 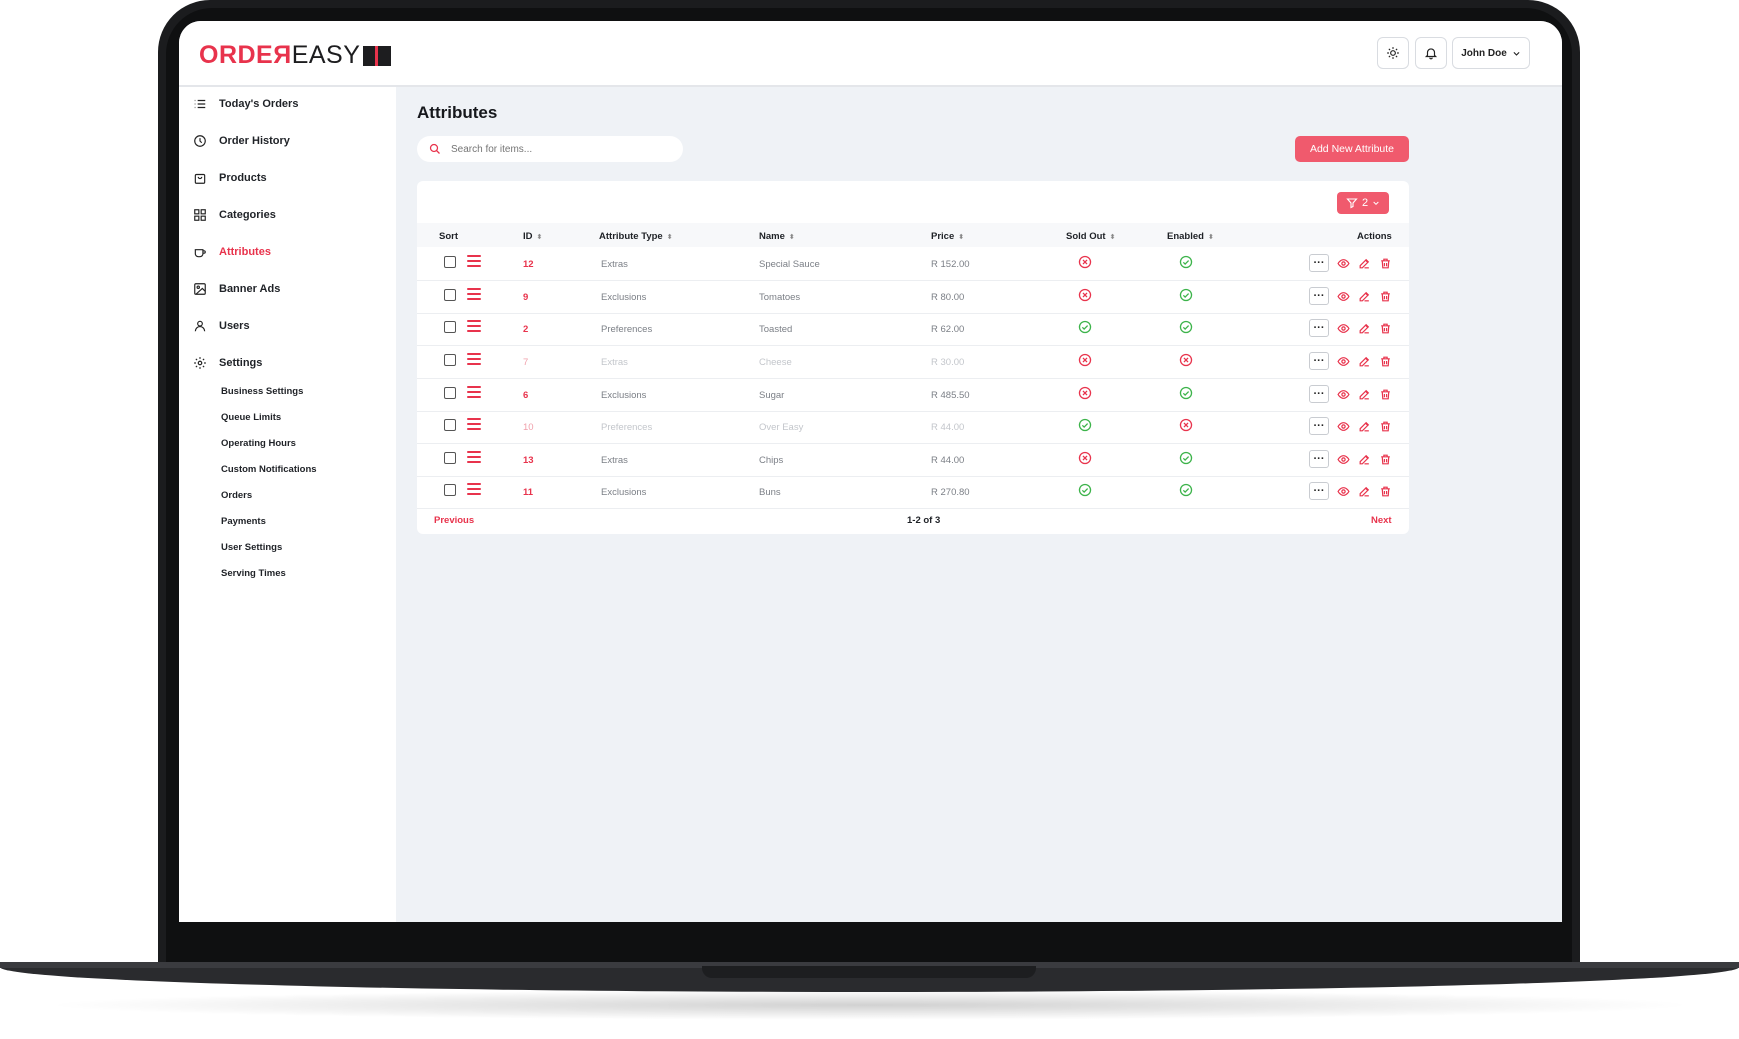 What do you see at coordinates (230, 178) in the screenshot?
I see `sidebar-item-products: Products` at bounding box center [230, 178].